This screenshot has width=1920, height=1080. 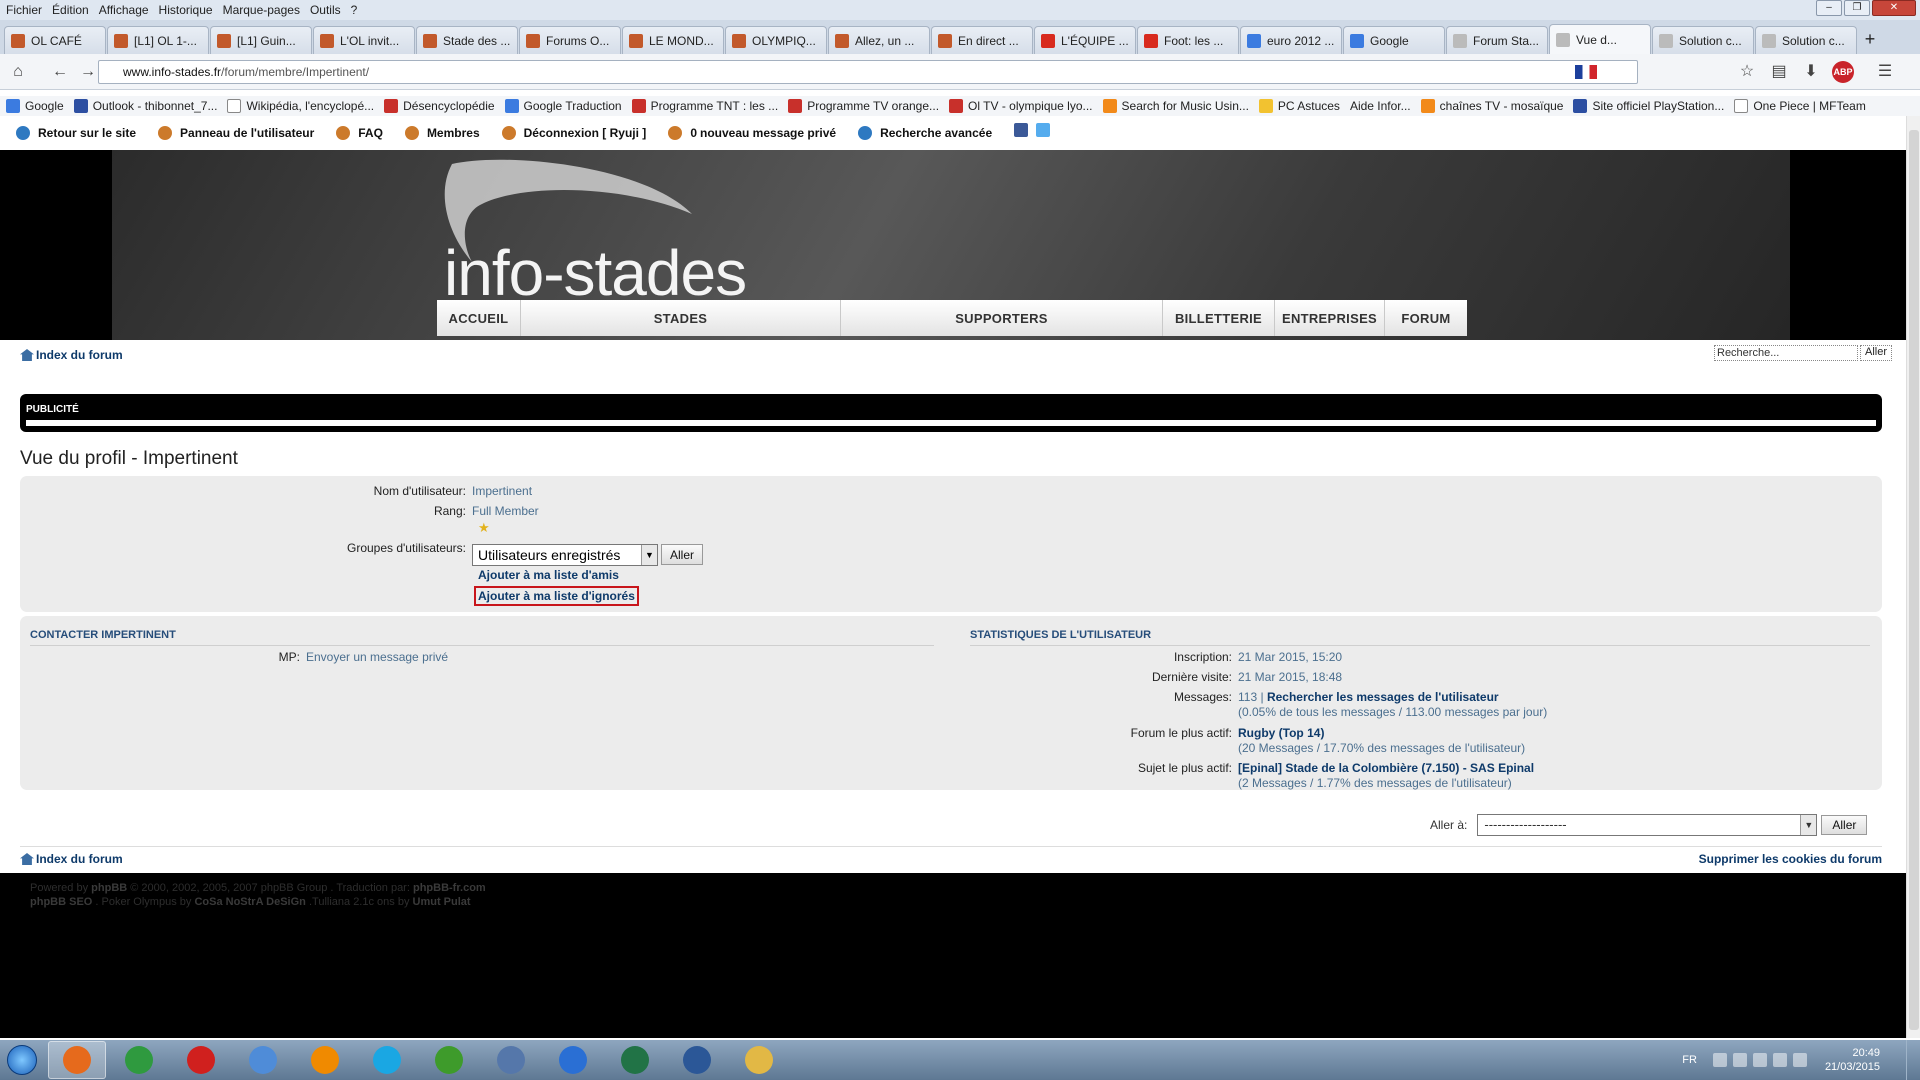 I want to click on menu-aide: ?, so click(x=354, y=10).